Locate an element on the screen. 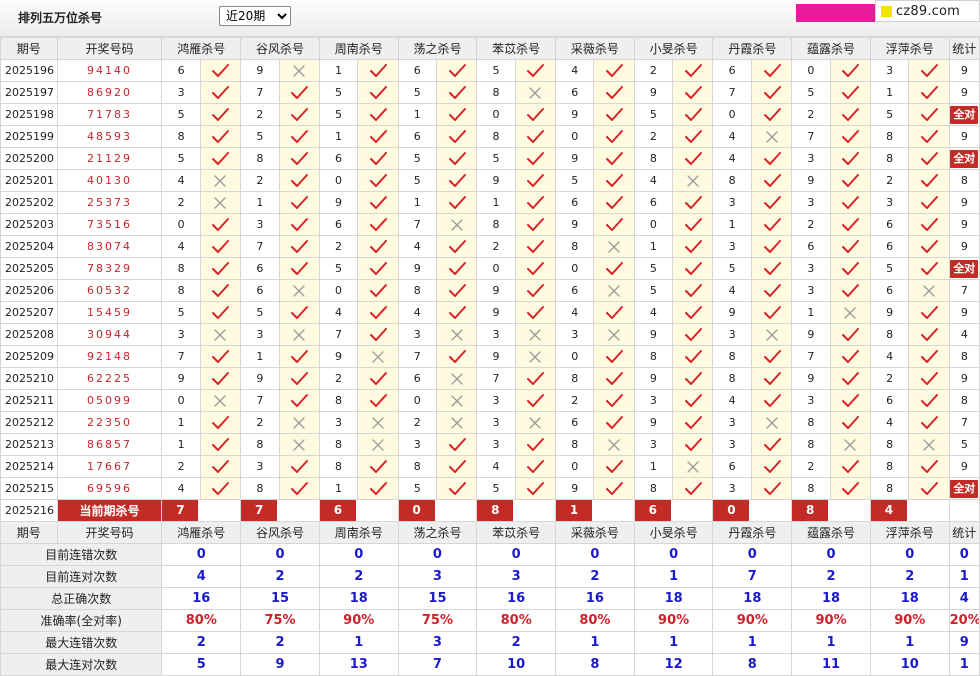  header-zhounan: 周南杀号 is located at coordinates (358, 48).